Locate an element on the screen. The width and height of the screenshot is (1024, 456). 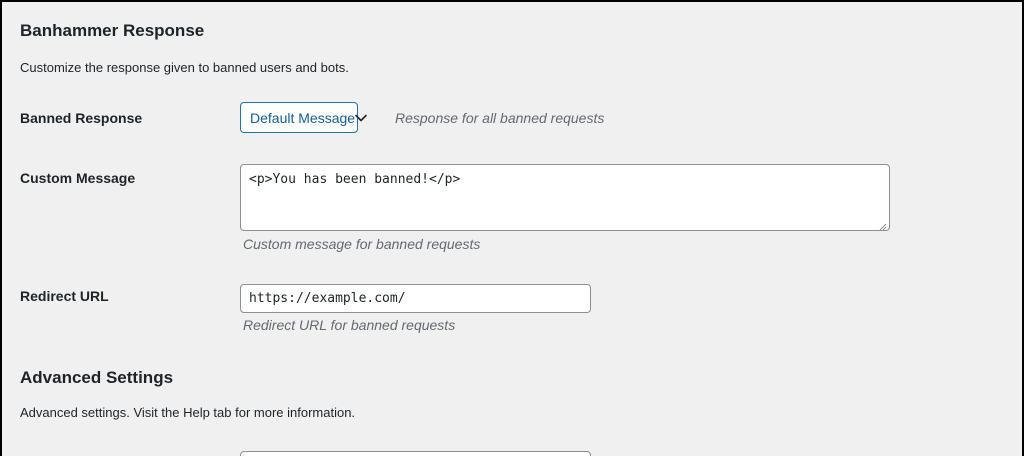
banned-response-select: Default Message is located at coordinates (303, 117).